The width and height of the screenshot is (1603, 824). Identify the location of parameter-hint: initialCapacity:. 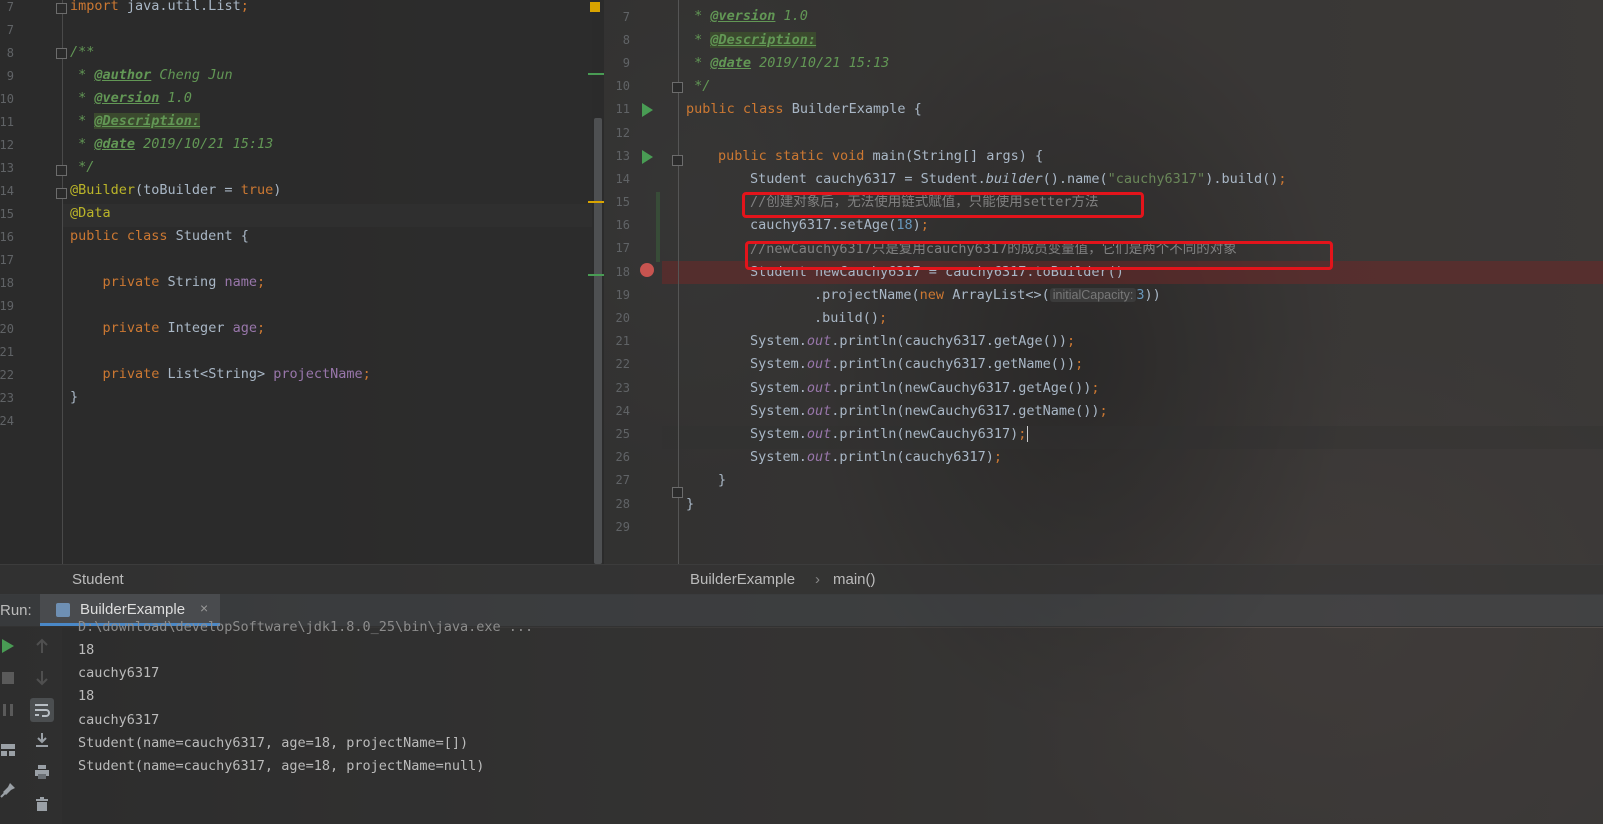
(1093, 295).